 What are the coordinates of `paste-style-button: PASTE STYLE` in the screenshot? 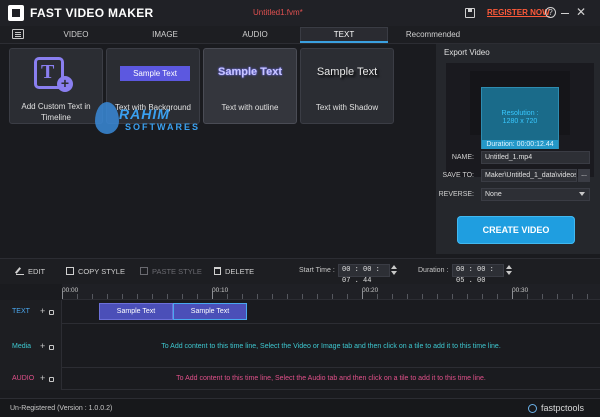 It's located at (171, 271).